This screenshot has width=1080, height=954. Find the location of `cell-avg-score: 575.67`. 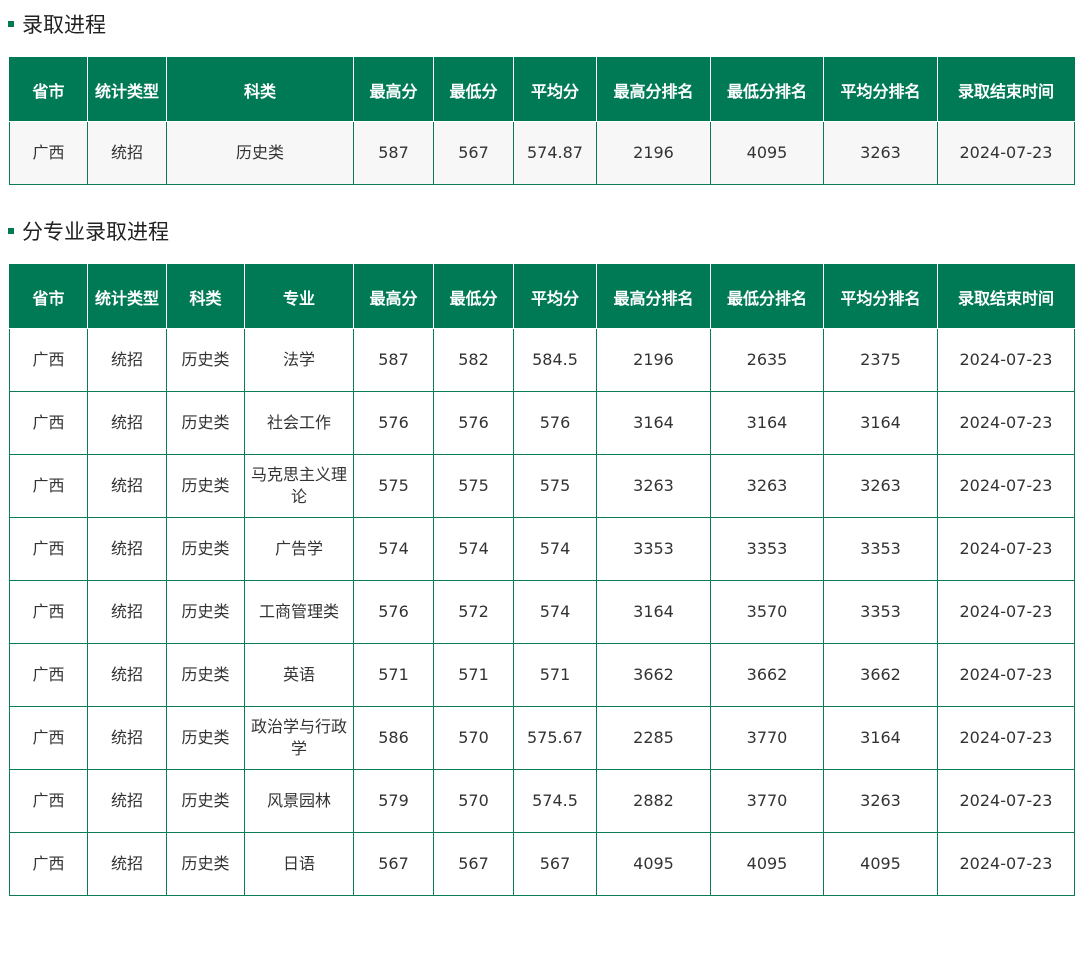

cell-avg-score: 575.67 is located at coordinates (555, 738).